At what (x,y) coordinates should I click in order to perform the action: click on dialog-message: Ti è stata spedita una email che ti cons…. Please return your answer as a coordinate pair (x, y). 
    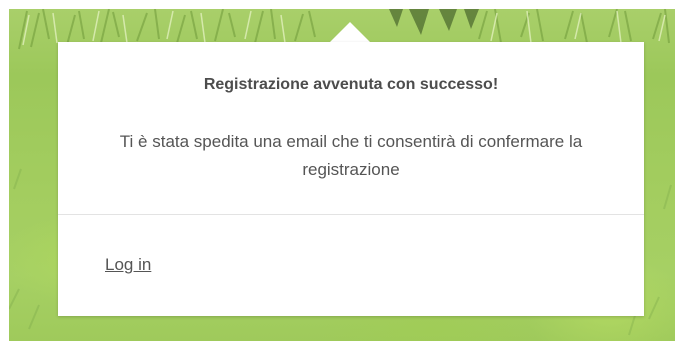
    Looking at the image, I should click on (351, 155).